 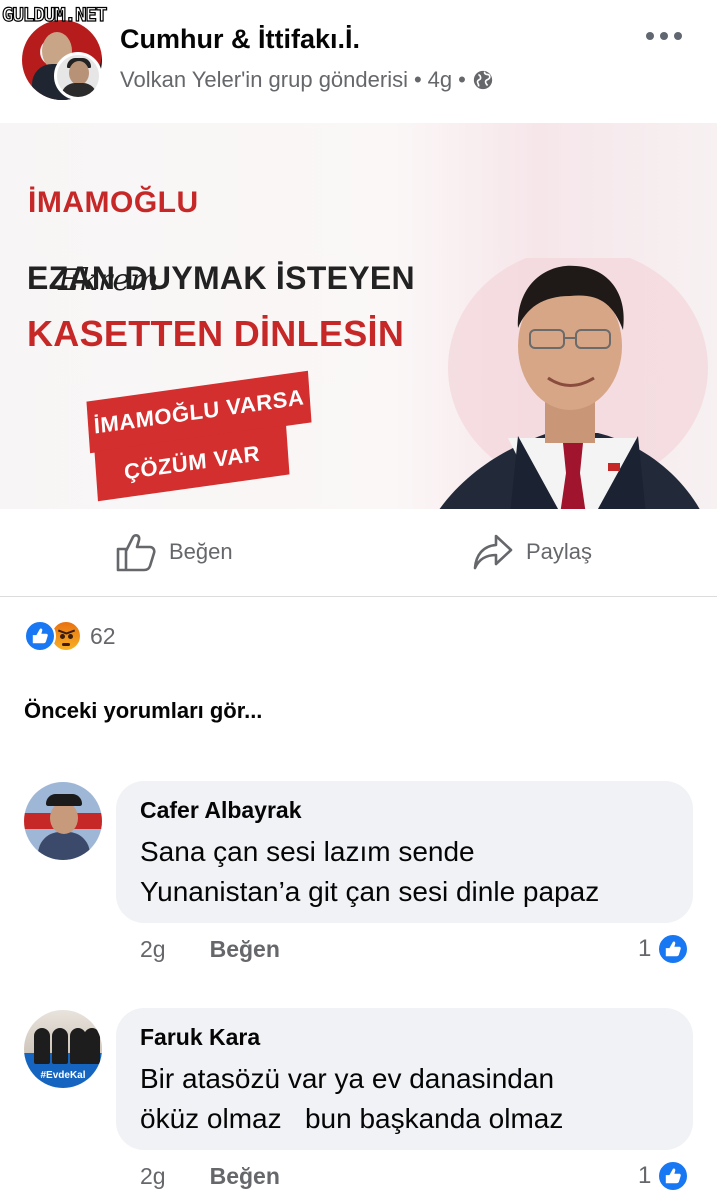 What do you see at coordinates (307, 851) in the screenshot?
I see `comment-text-line: Sana çan sesi lazım sende` at bounding box center [307, 851].